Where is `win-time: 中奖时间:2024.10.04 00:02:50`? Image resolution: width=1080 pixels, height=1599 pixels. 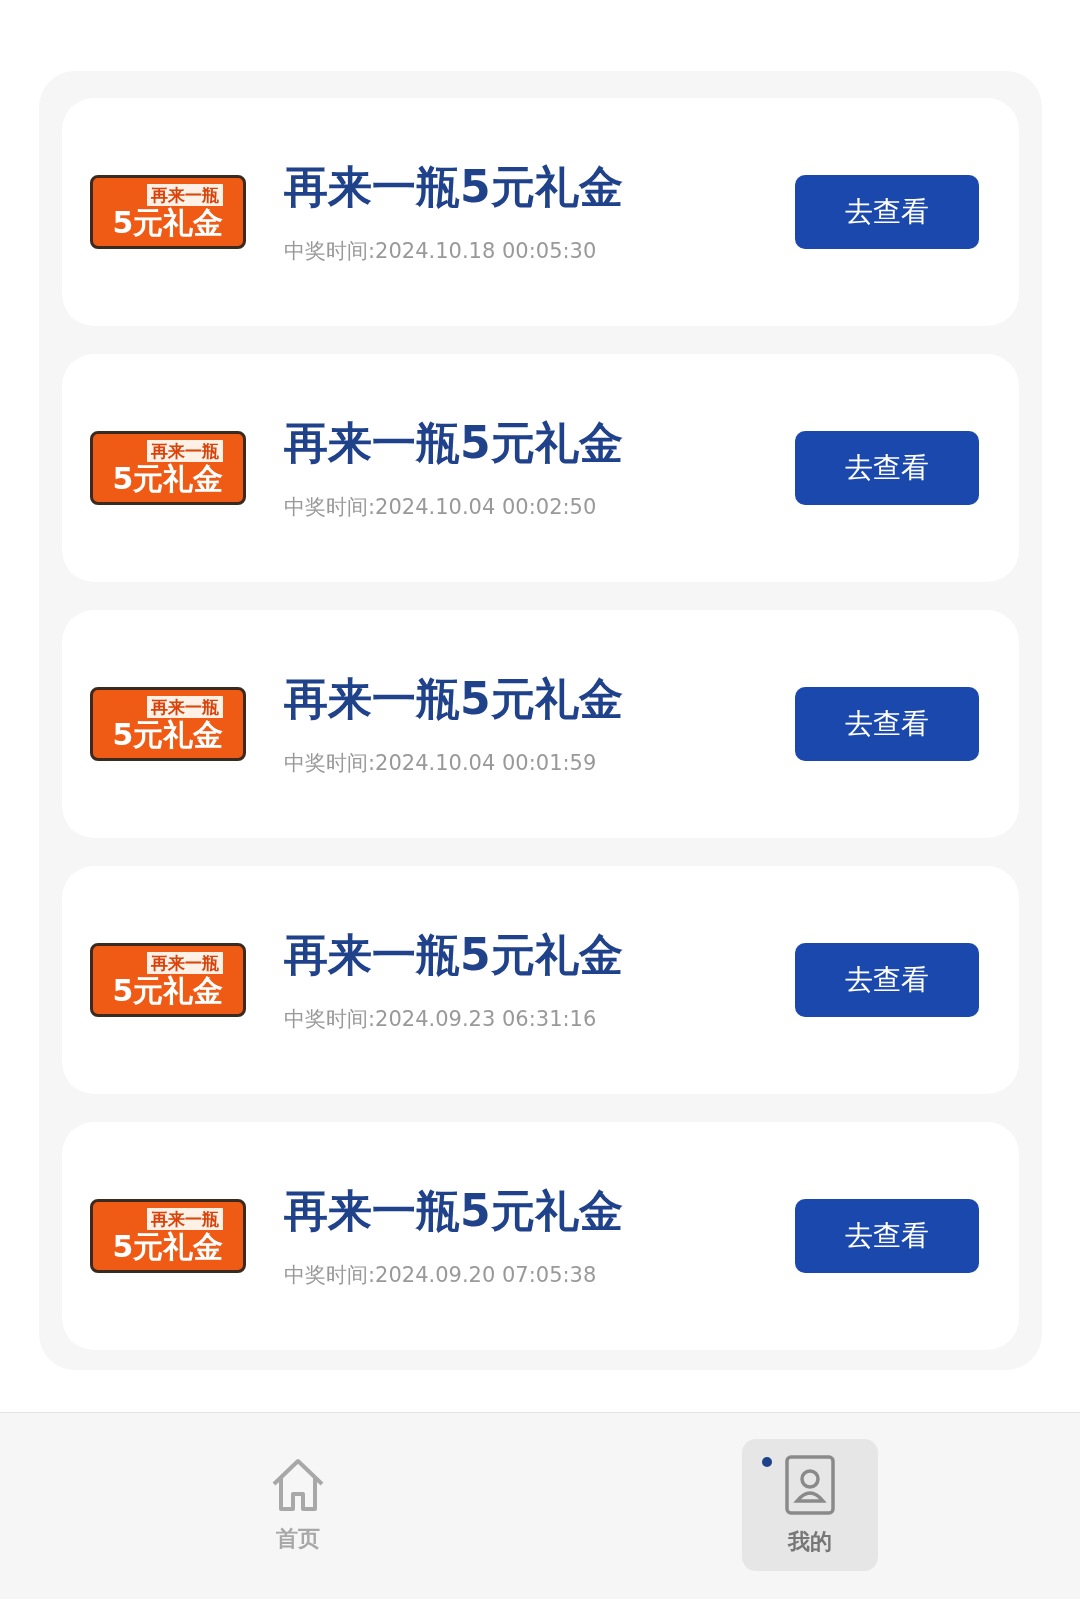
win-time: 中奖时间:2024.10.04 00:02:50 is located at coordinates (441, 507).